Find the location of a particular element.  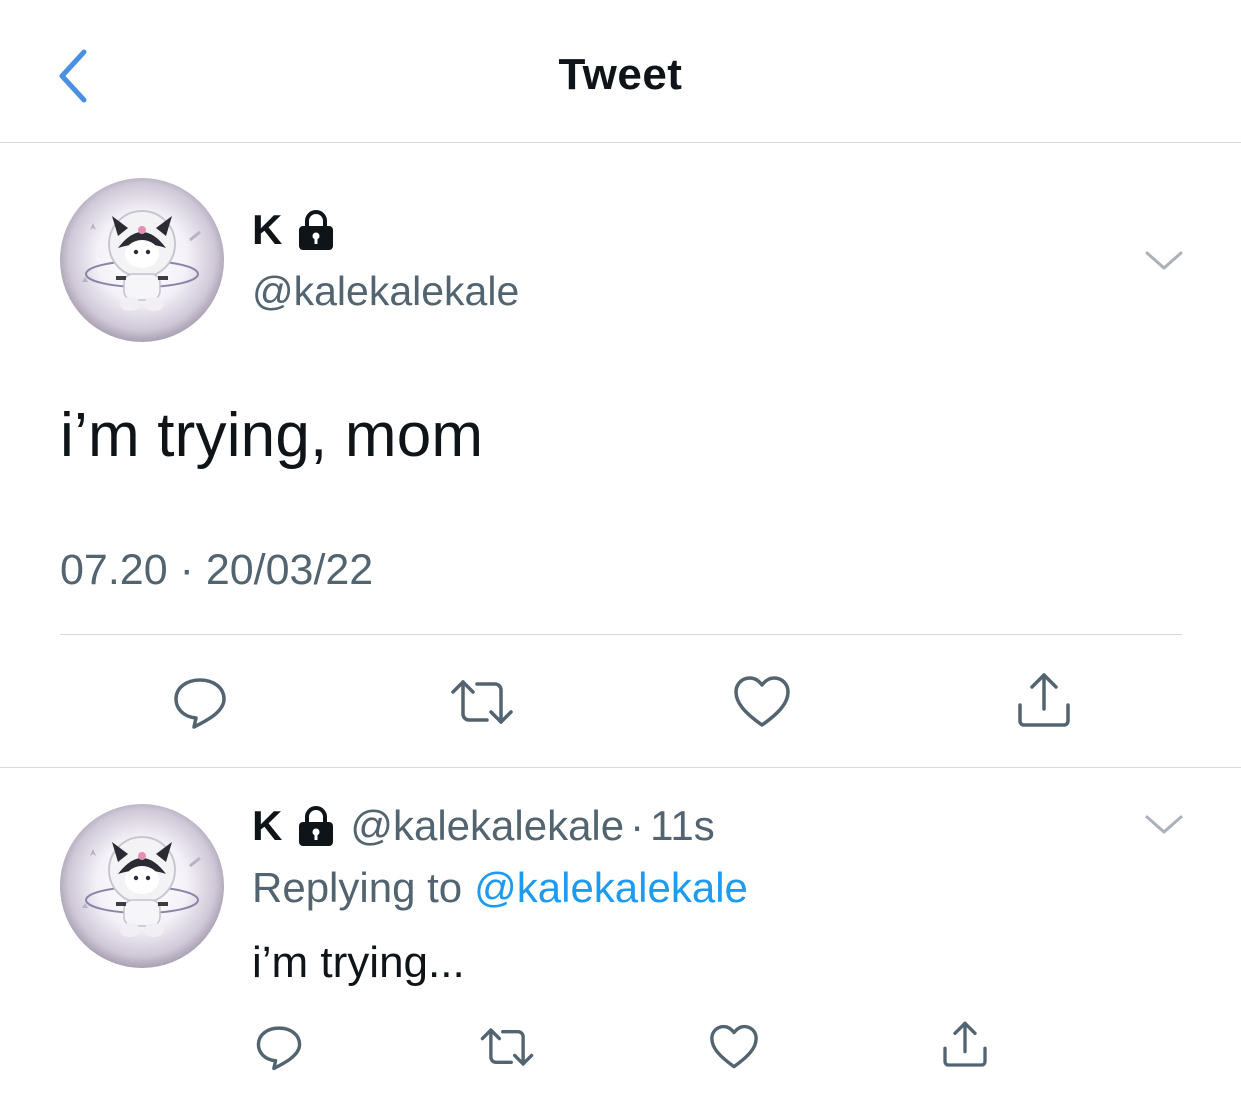

tweet-timestamp: 07.20 · 20/03/22 is located at coordinates (216, 570).